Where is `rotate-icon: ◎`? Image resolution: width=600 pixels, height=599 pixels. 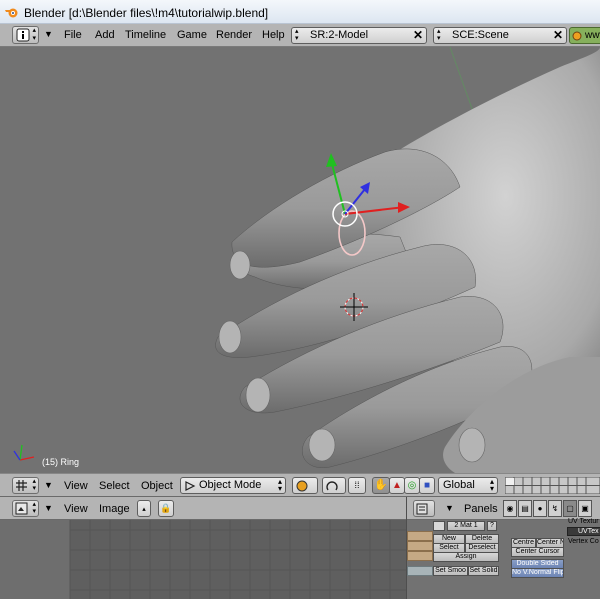 rotate-icon: ◎ is located at coordinates (412, 485).